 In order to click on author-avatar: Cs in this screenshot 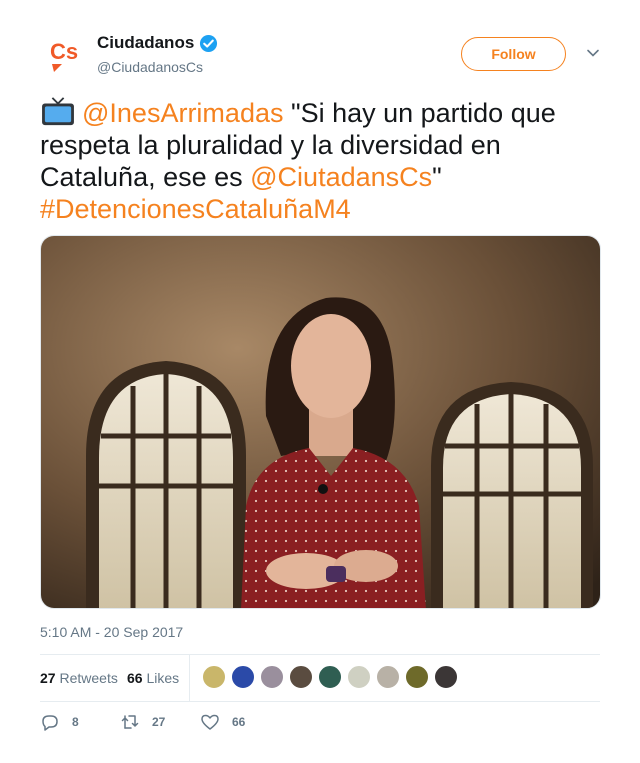, I will do `click(66, 54)`.